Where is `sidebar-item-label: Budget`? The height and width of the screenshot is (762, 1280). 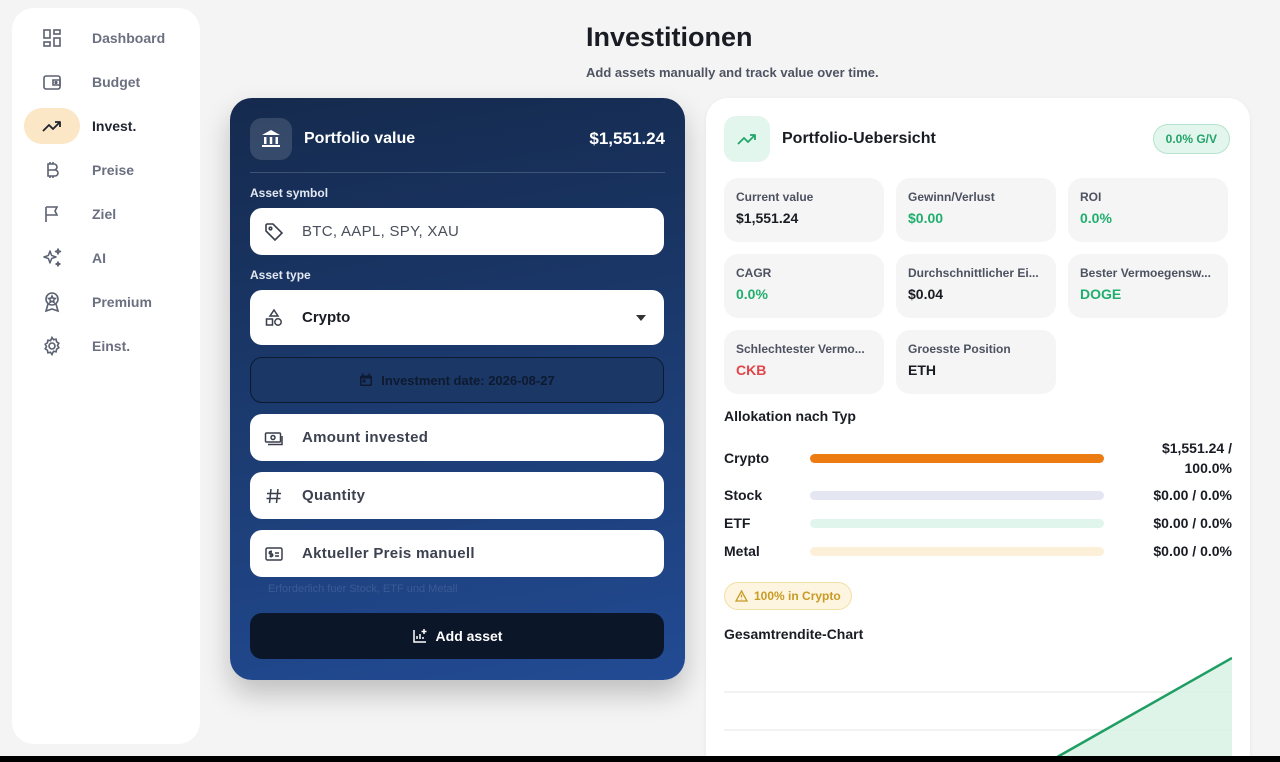 sidebar-item-label: Budget is located at coordinates (116, 82).